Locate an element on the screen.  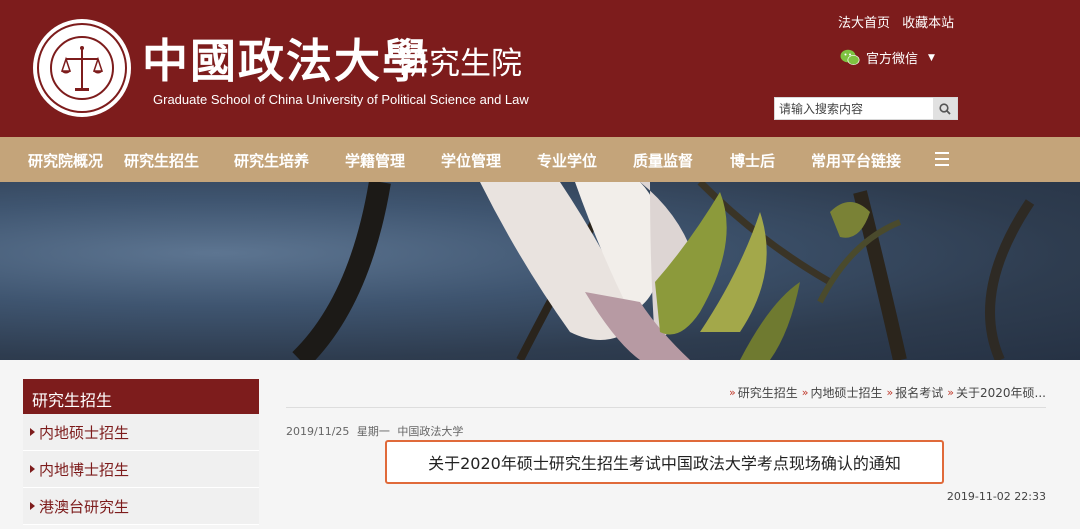
university-seal-logo is located at coordinates (82, 68).